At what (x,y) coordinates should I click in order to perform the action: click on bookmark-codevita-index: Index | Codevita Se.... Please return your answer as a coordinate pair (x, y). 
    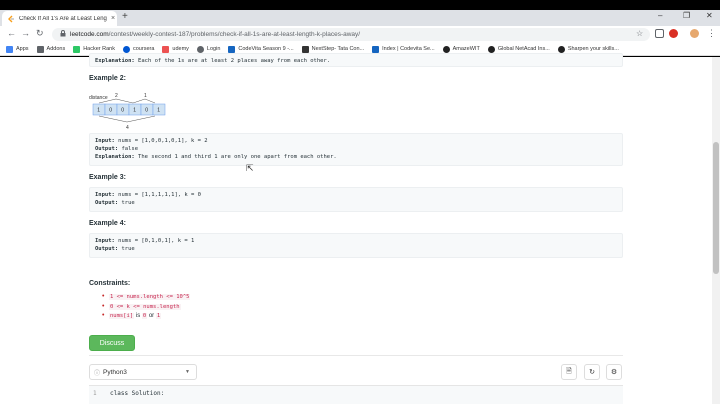
    Looking at the image, I should click on (403, 49).